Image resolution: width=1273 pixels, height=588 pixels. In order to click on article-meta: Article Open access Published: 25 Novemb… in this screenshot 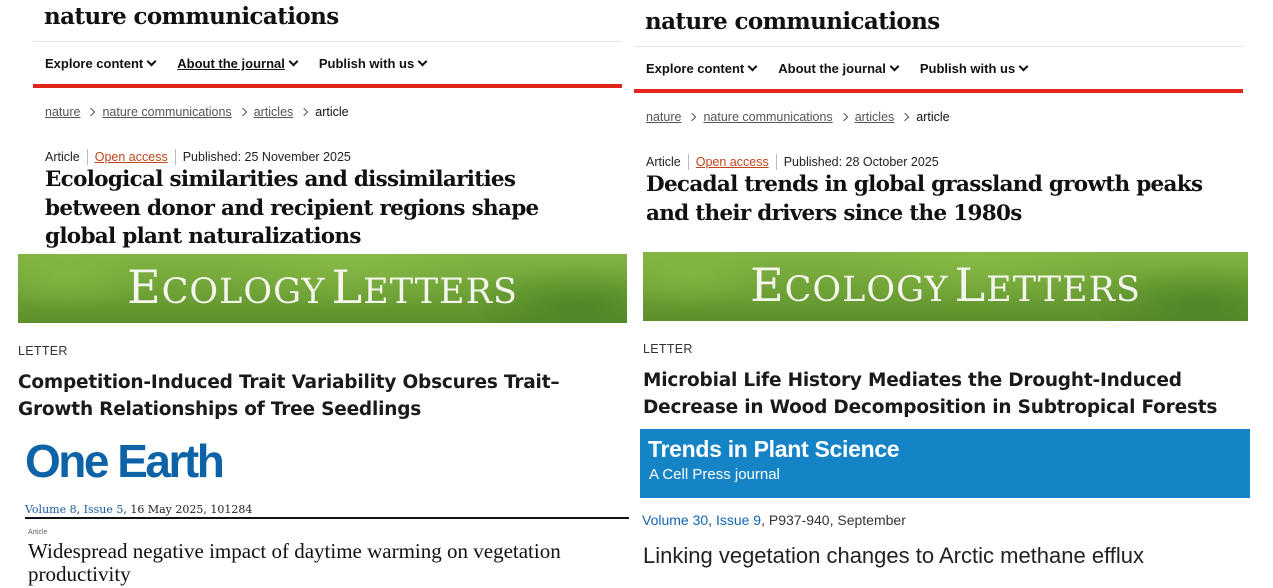, I will do `click(198, 157)`.